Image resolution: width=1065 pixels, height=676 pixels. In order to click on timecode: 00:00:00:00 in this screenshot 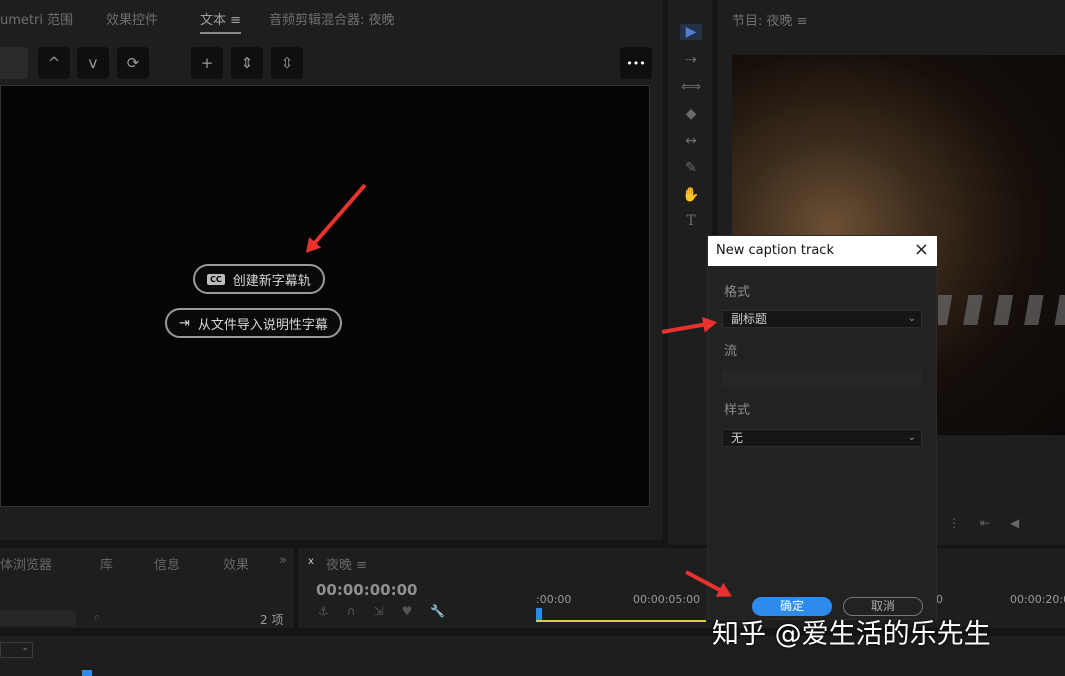, I will do `click(367, 590)`.